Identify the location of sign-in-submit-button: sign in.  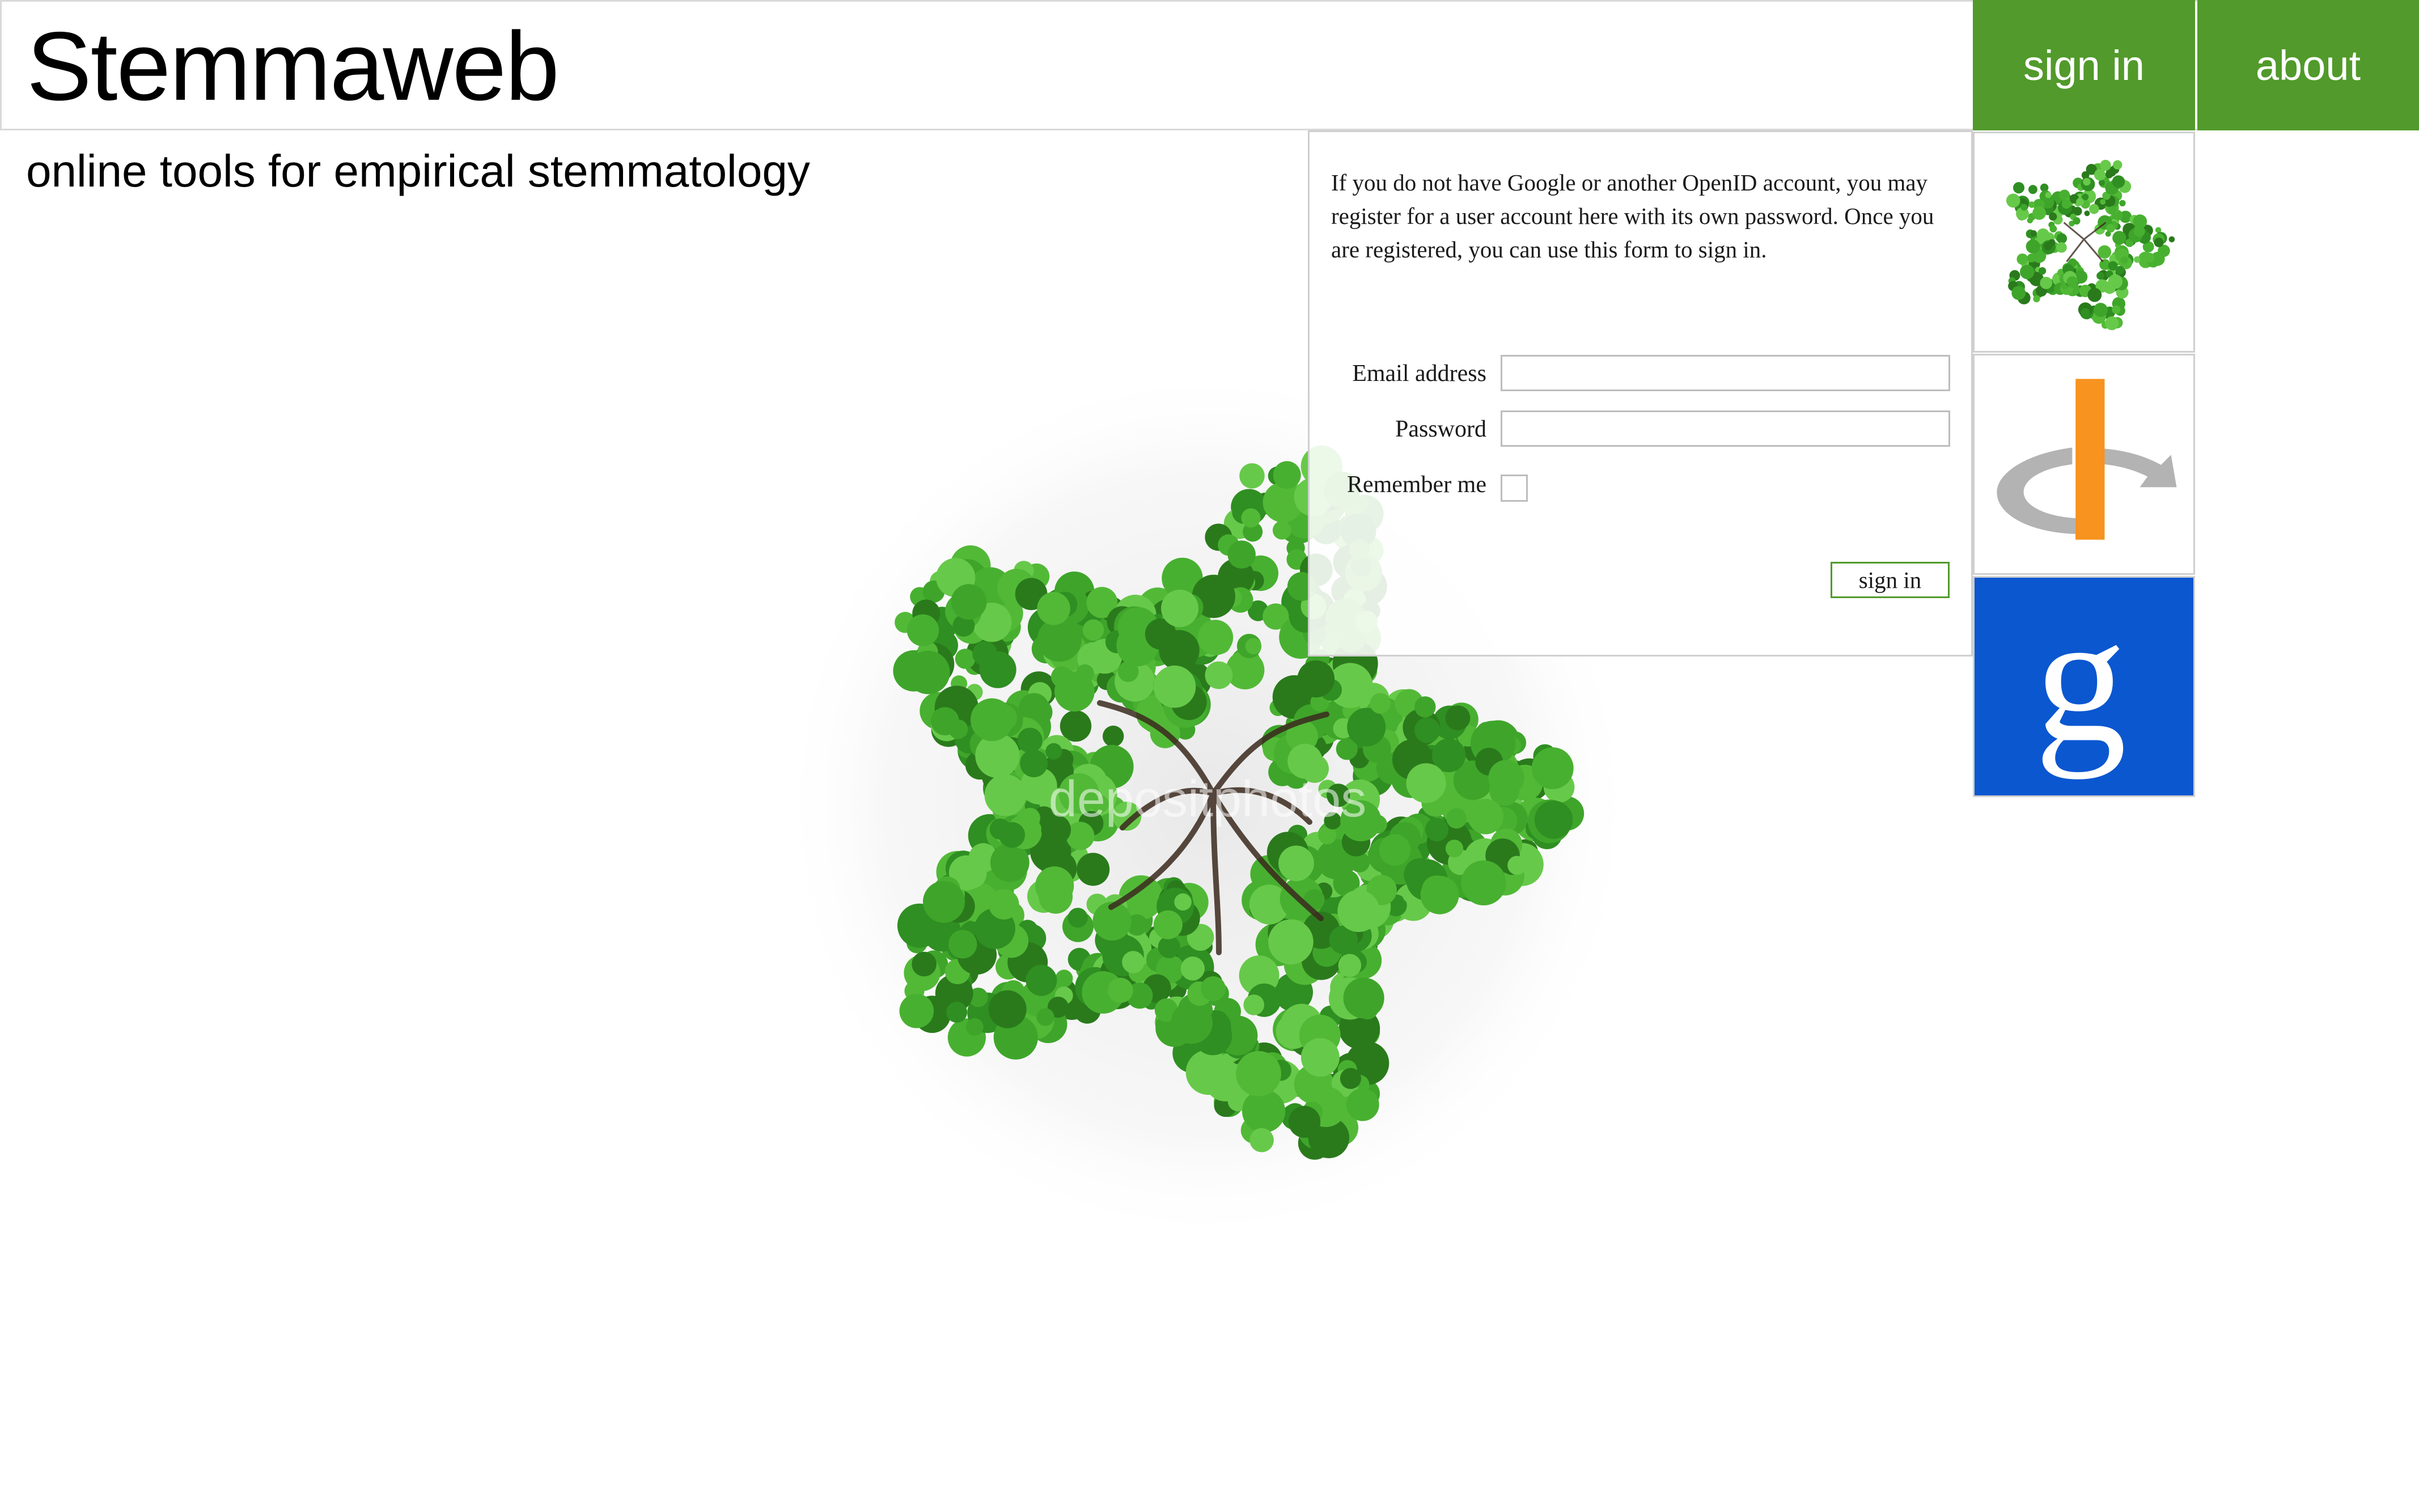
(1890, 580).